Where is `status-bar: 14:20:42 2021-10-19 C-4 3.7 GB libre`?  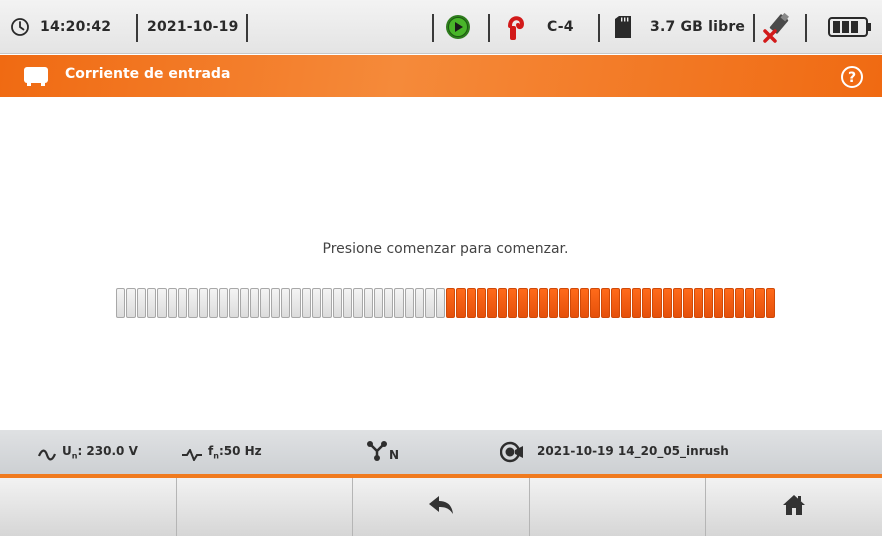
status-bar: 14:20:42 2021-10-19 C-4 3.7 GB libre is located at coordinates (441, 27).